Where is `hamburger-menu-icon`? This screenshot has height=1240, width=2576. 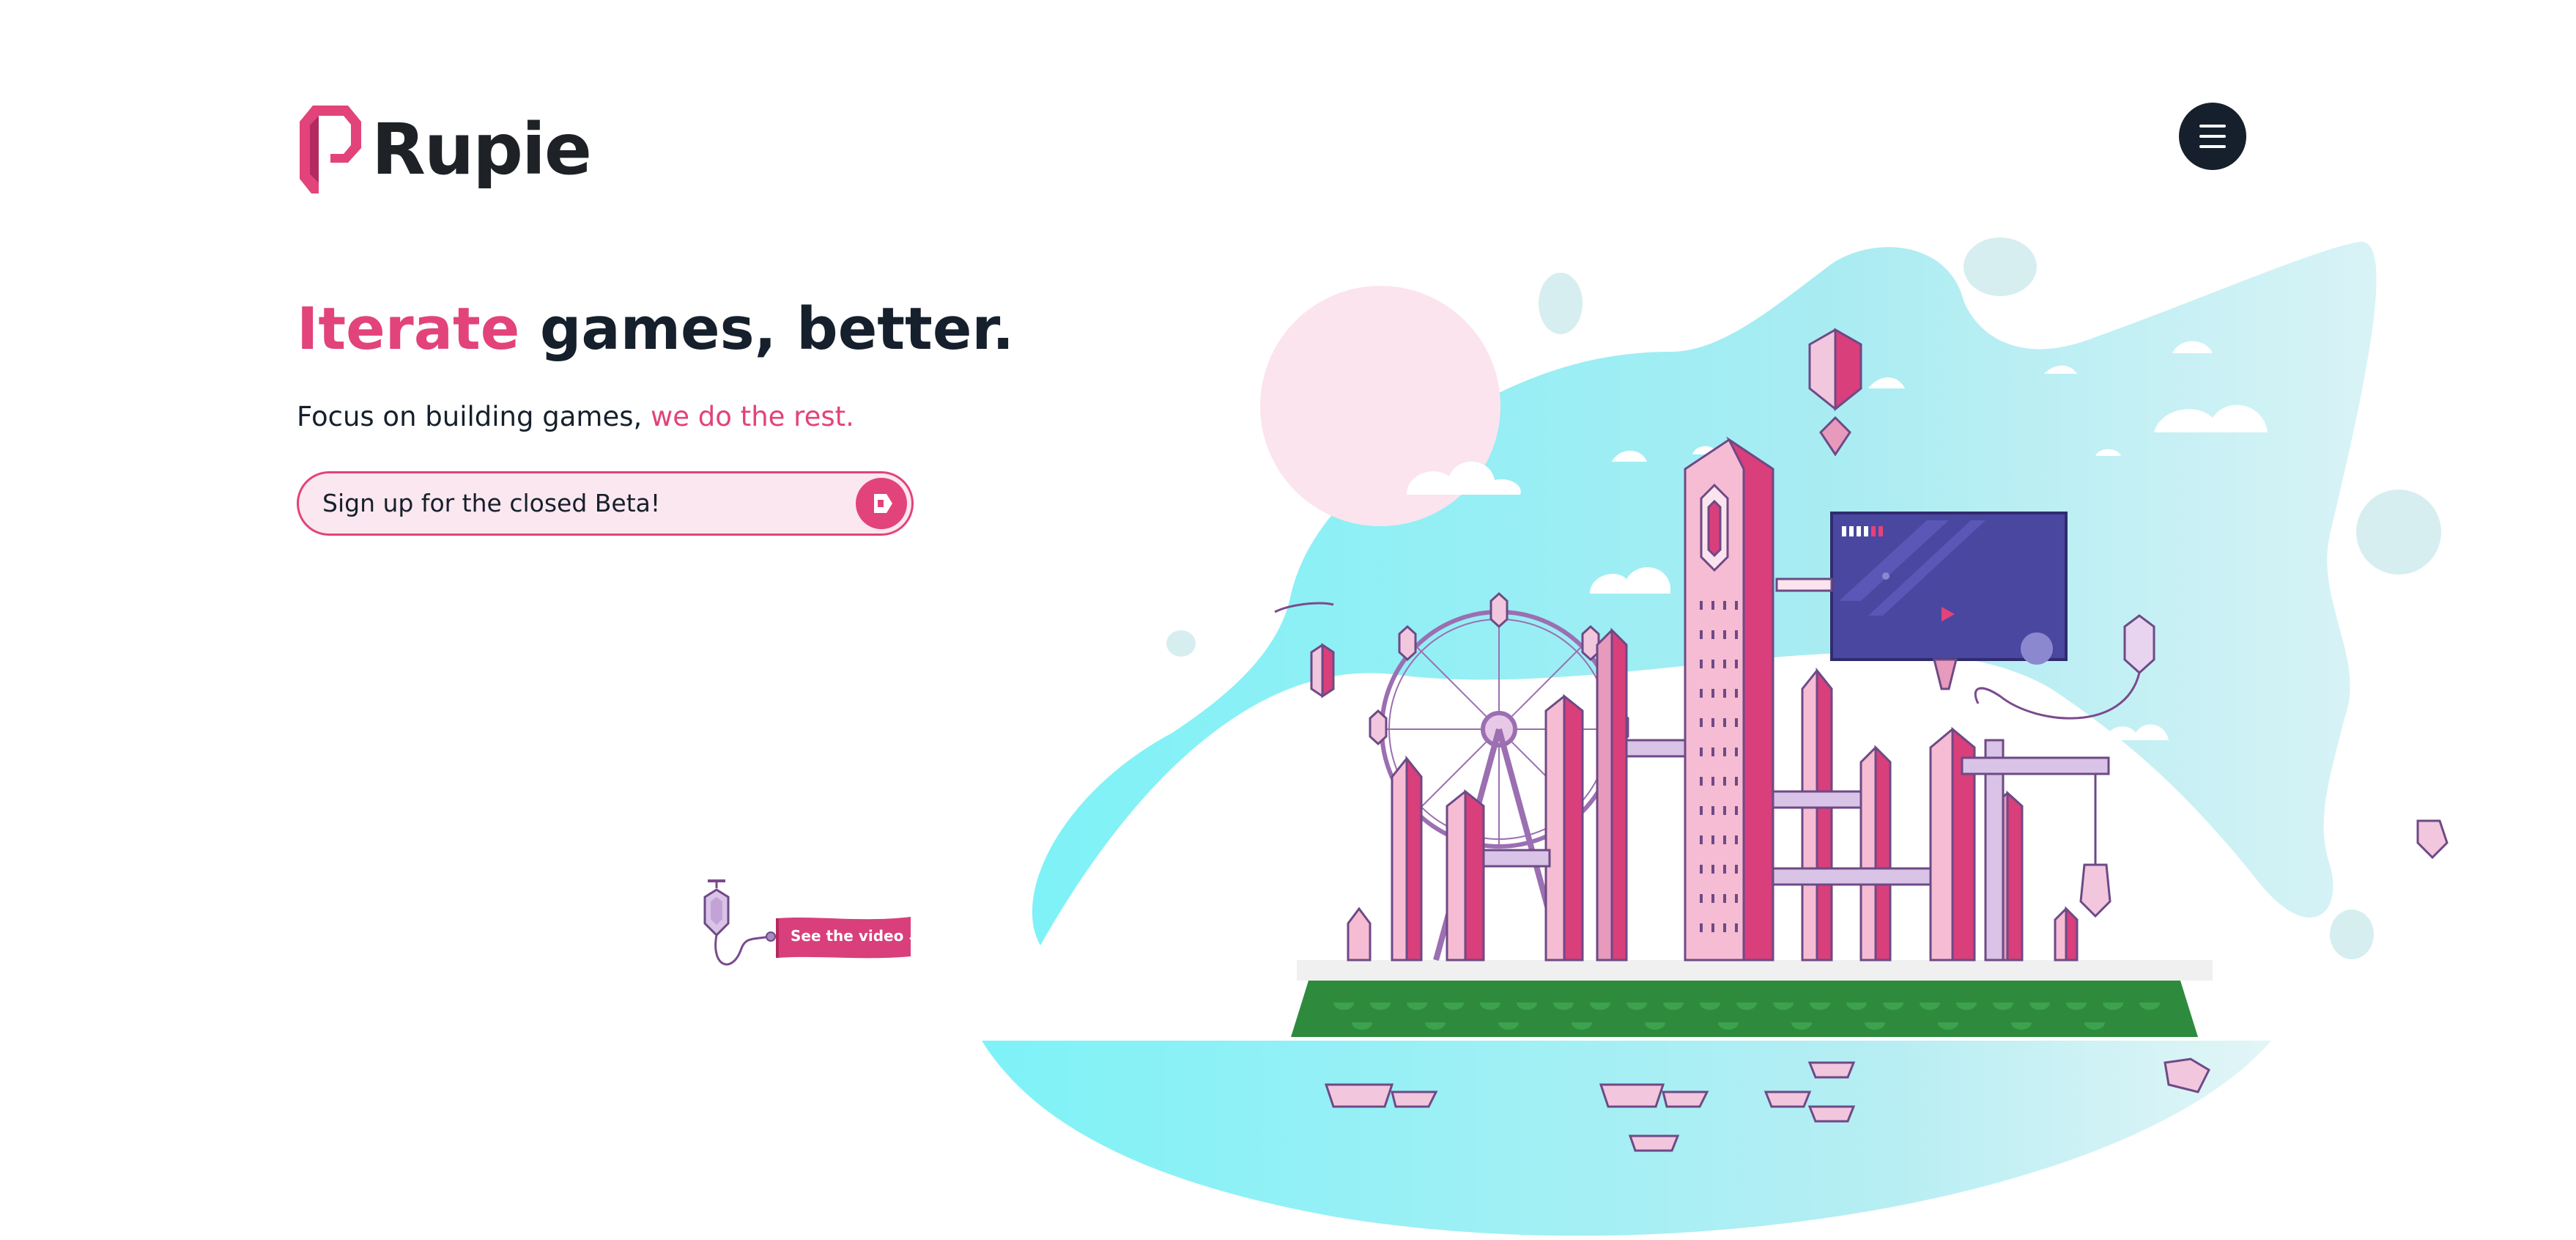
hamburger-menu-icon is located at coordinates (2212, 136).